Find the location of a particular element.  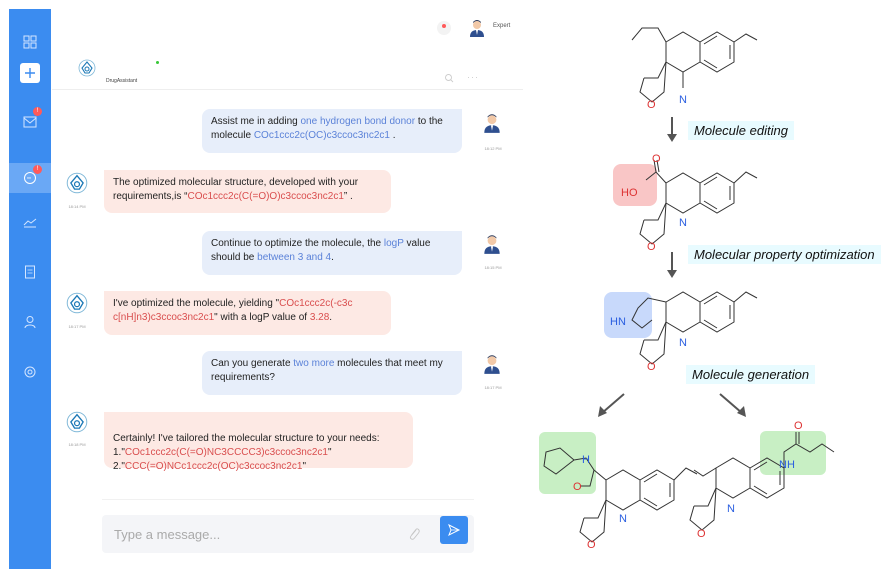

plus-icon is located at coordinates (30, 73).